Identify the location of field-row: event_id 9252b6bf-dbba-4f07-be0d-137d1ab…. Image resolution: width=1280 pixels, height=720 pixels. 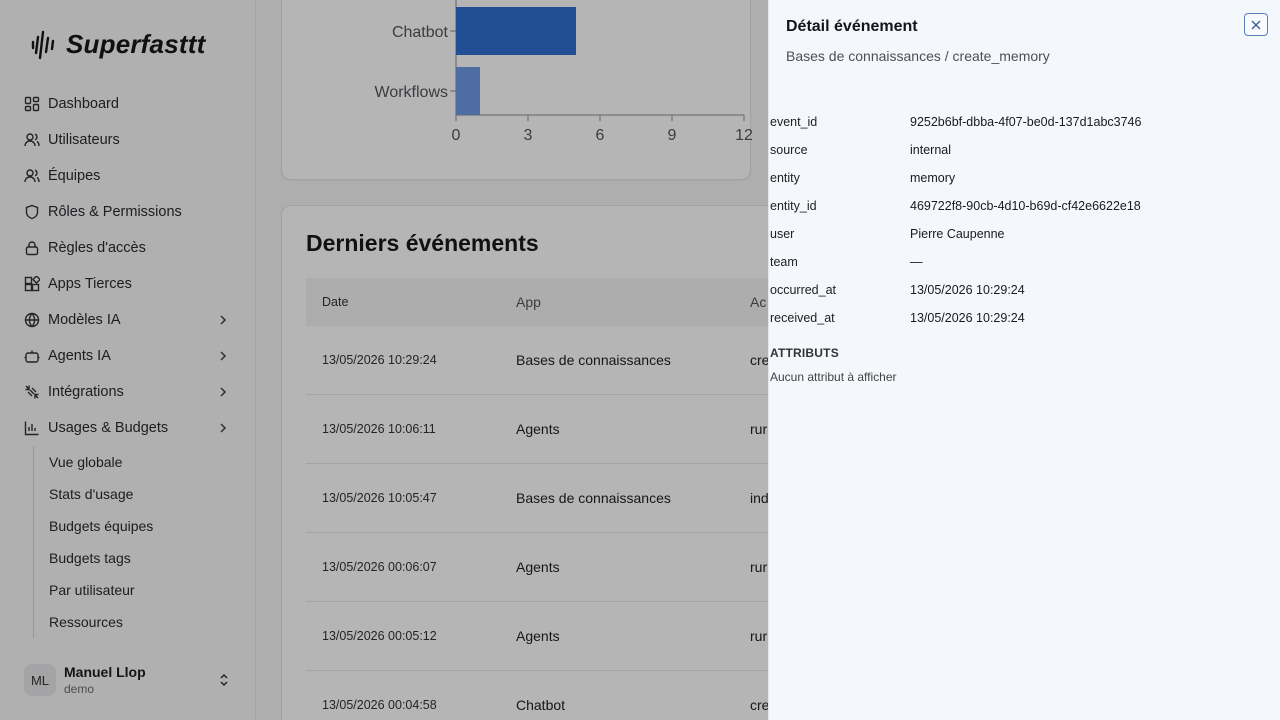
(1020, 122).